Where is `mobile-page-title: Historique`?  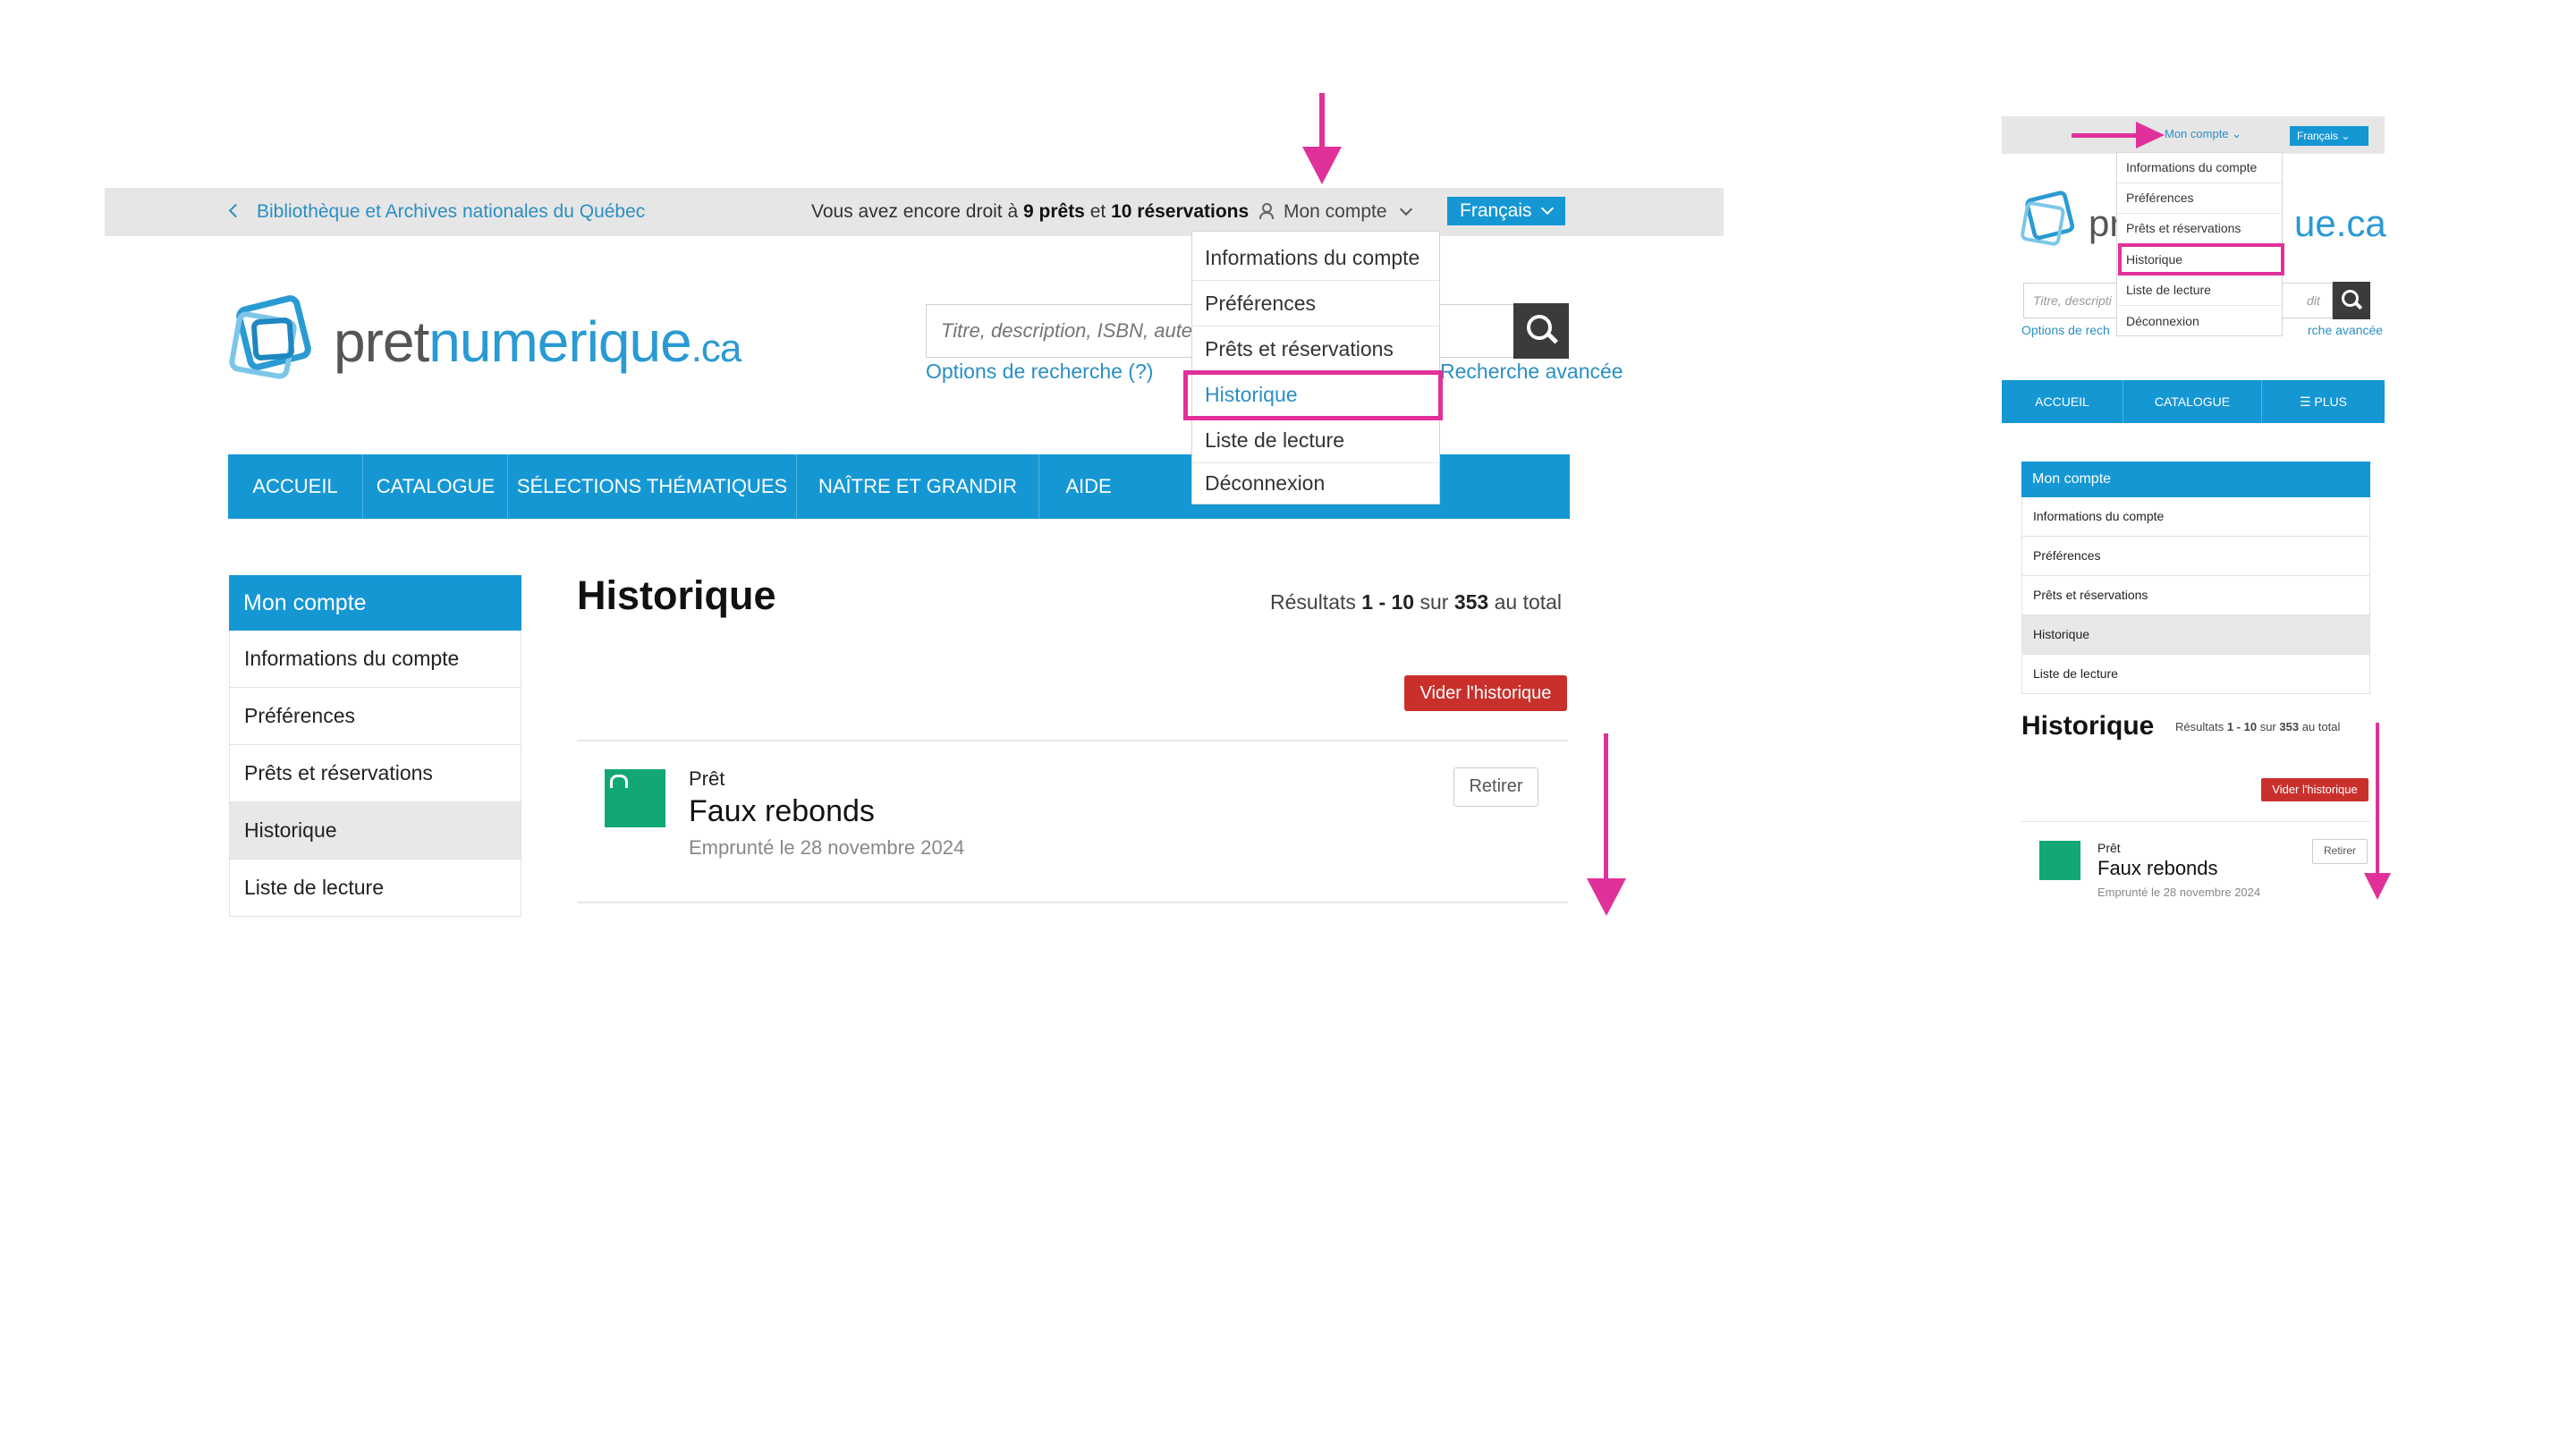 mobile-page-title: Historique is located at coordinates (2088, 726).